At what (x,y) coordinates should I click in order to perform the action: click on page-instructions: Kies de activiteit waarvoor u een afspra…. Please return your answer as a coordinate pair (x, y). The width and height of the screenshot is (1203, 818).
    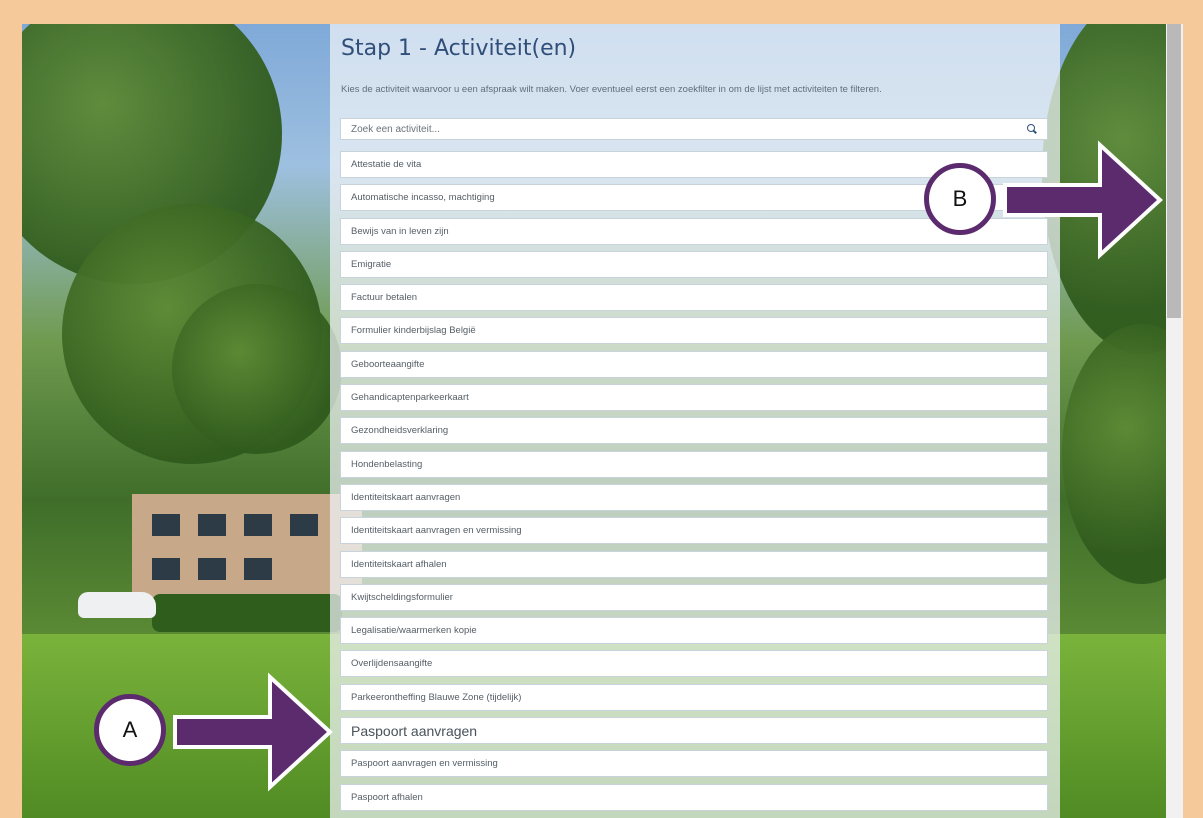
    Looking at the image, I should click on (611, 89).